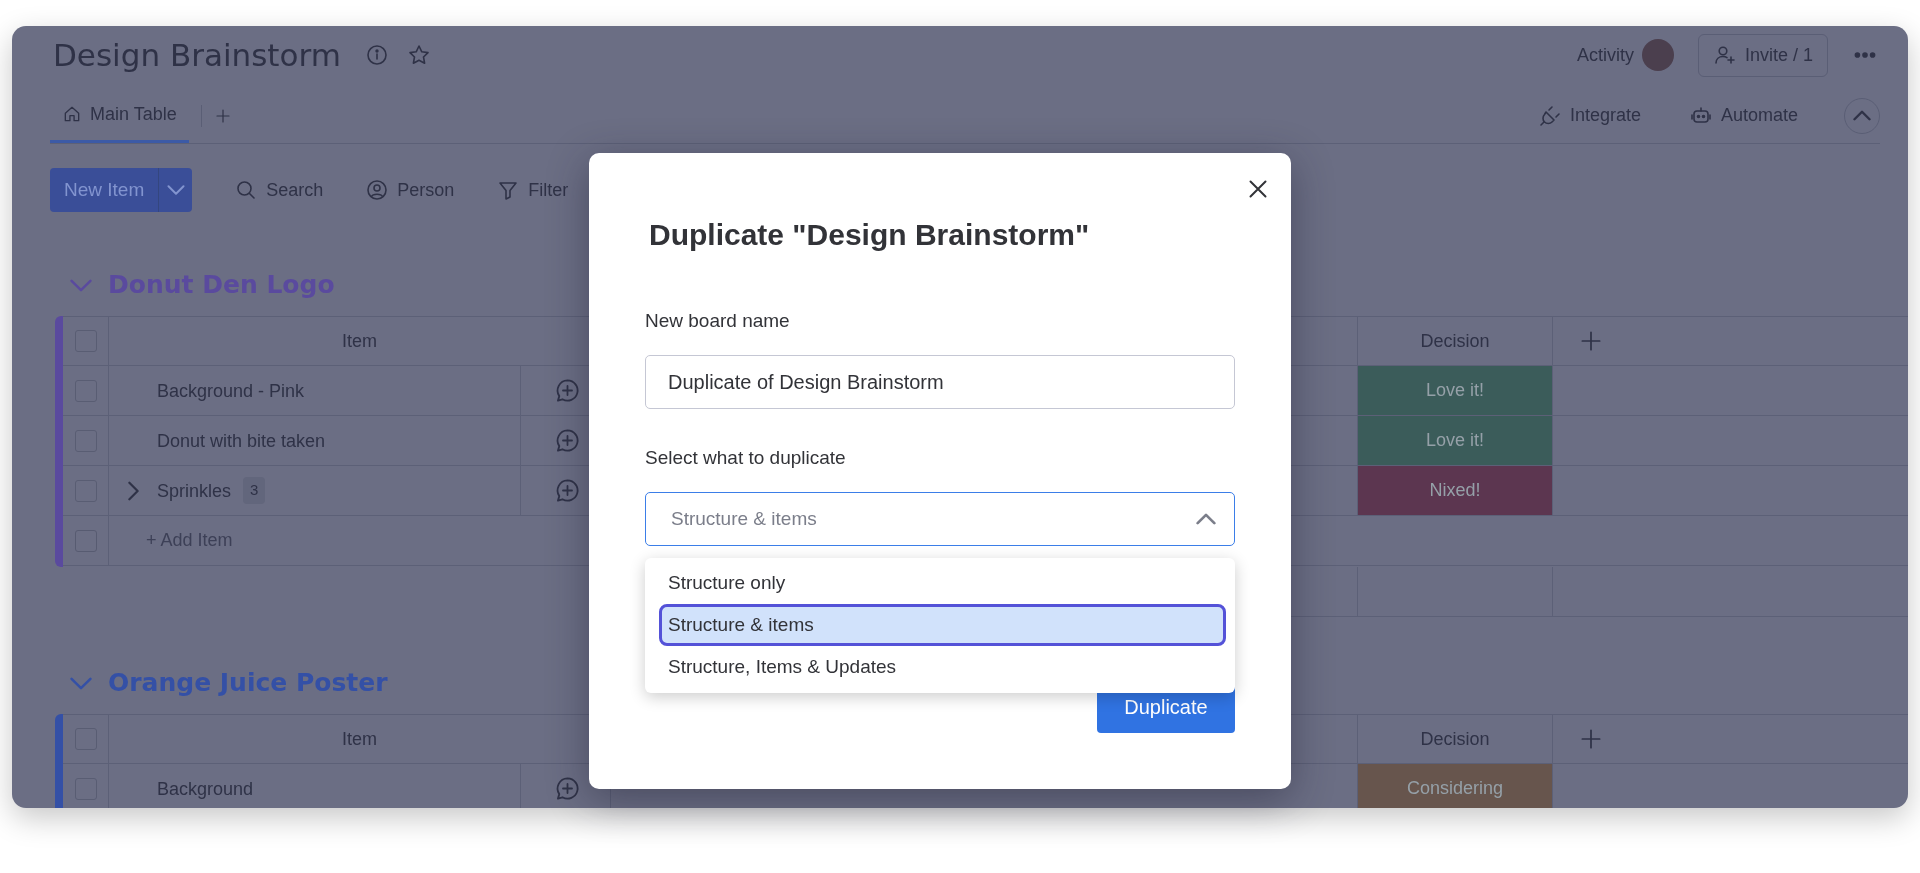  What do you see at coordinates (248, 683) in the screenshot?
I see `group-title: Orange Juice Poster` at bounding box center [248, 683].